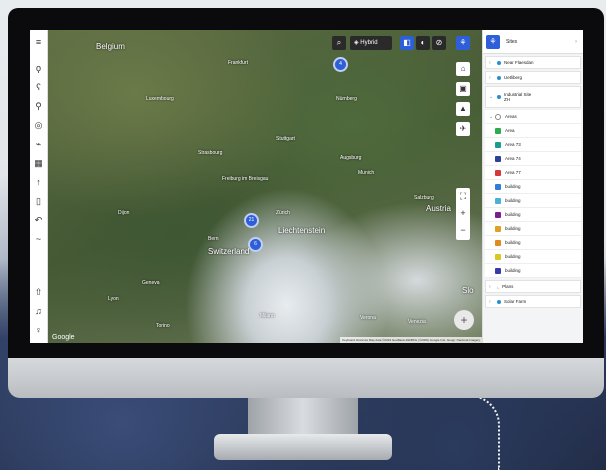 The image size is (606, 470). Describe the element at coordinates (513, 144) in the screenshot. I see `area-label: Area 73` at that location.